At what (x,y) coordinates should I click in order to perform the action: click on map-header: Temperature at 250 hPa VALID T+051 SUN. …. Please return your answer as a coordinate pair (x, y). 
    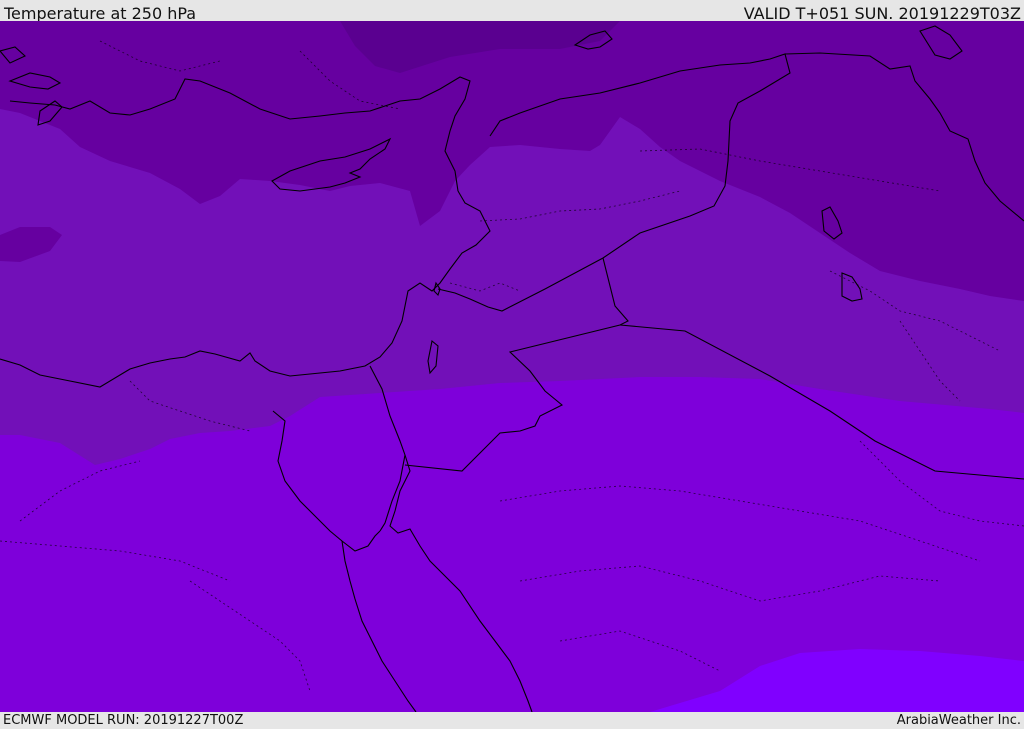
    Looking at the image, I should click on (512, 11).